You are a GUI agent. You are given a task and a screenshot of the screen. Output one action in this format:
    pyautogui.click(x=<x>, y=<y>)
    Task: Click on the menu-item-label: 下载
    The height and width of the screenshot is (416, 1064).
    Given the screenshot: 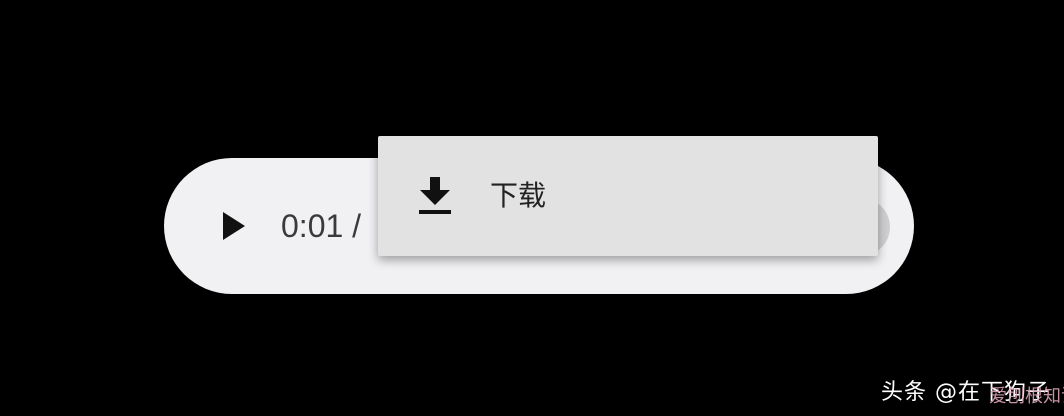 What is the action you would take?
    pyautogui.click(x=518, y=195)
    